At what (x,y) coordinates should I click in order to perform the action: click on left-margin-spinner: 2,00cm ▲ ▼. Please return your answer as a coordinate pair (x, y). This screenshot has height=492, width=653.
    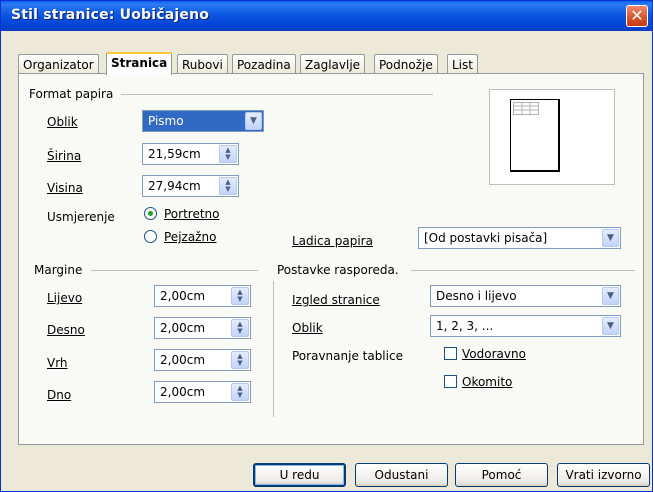
    Looking at the image, I should click on (202, 296).